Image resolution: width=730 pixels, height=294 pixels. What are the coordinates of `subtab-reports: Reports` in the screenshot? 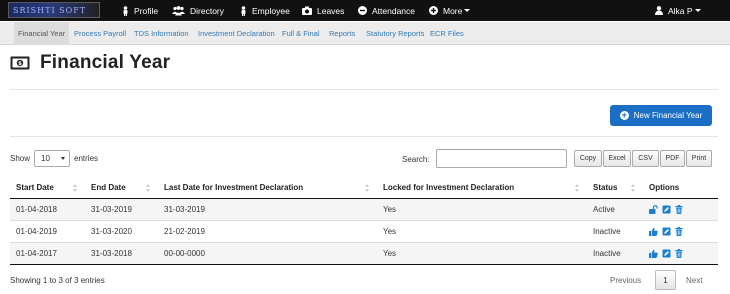 It's located at (342, 33).